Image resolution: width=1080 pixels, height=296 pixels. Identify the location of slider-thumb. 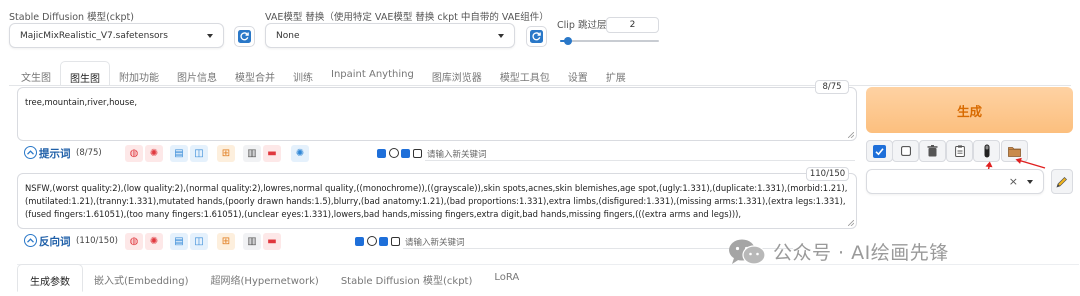
(568, 41).